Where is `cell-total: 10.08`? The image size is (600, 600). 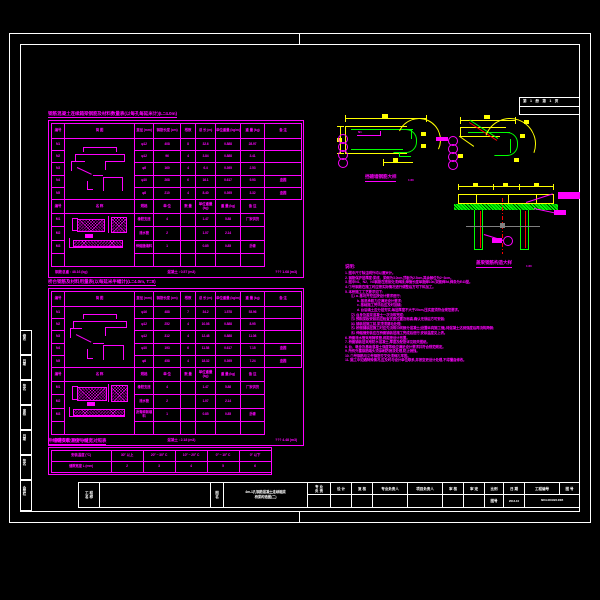 cell-total: 10.08 is located at coordinates (205, 325).